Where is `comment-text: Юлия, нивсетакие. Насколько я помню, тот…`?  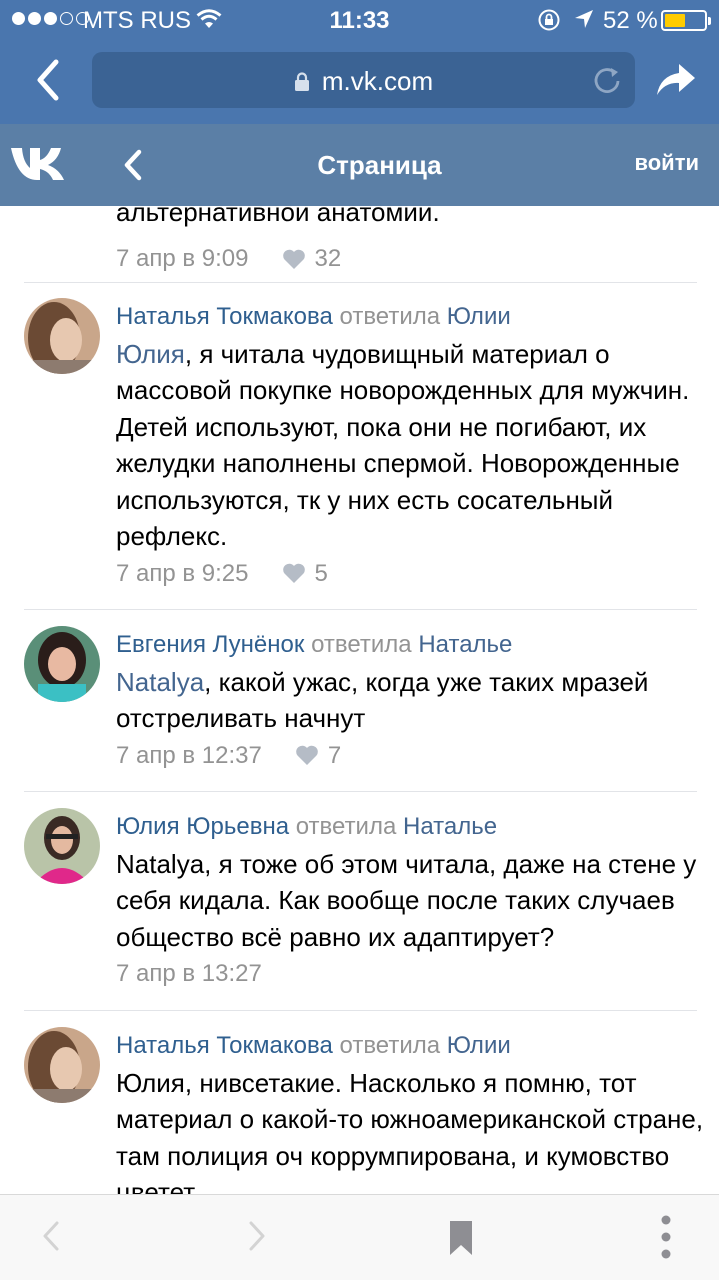
comment-text: Юлия, нивсетакие. Насколько я помню, тот… is located at coordinates (410, 1131).